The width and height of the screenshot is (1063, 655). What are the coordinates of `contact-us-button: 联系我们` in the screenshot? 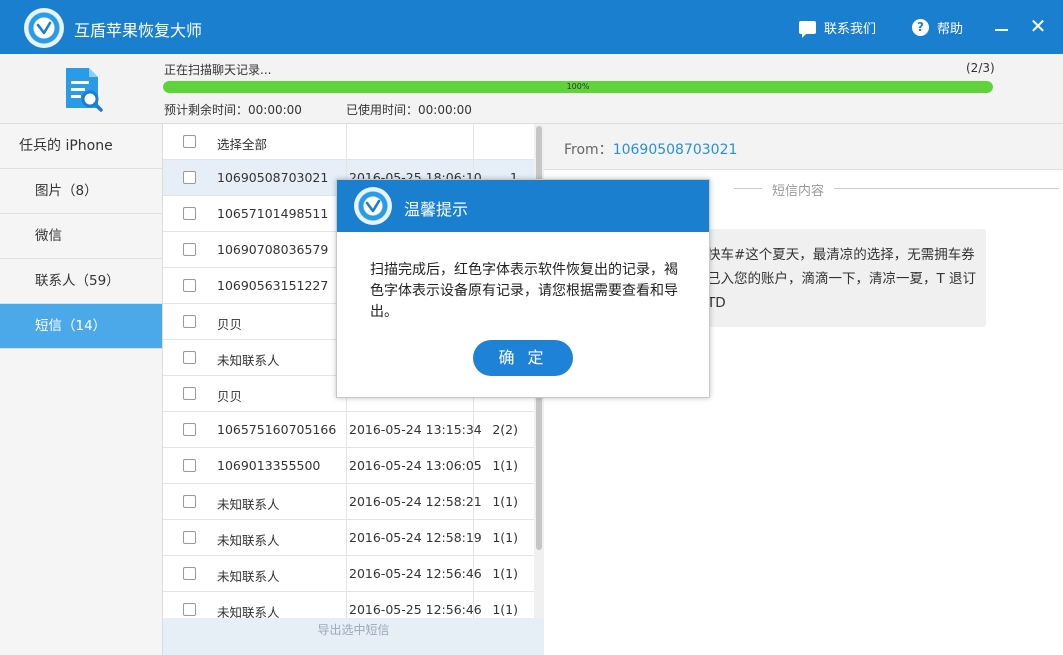 It's located at (838, 28).